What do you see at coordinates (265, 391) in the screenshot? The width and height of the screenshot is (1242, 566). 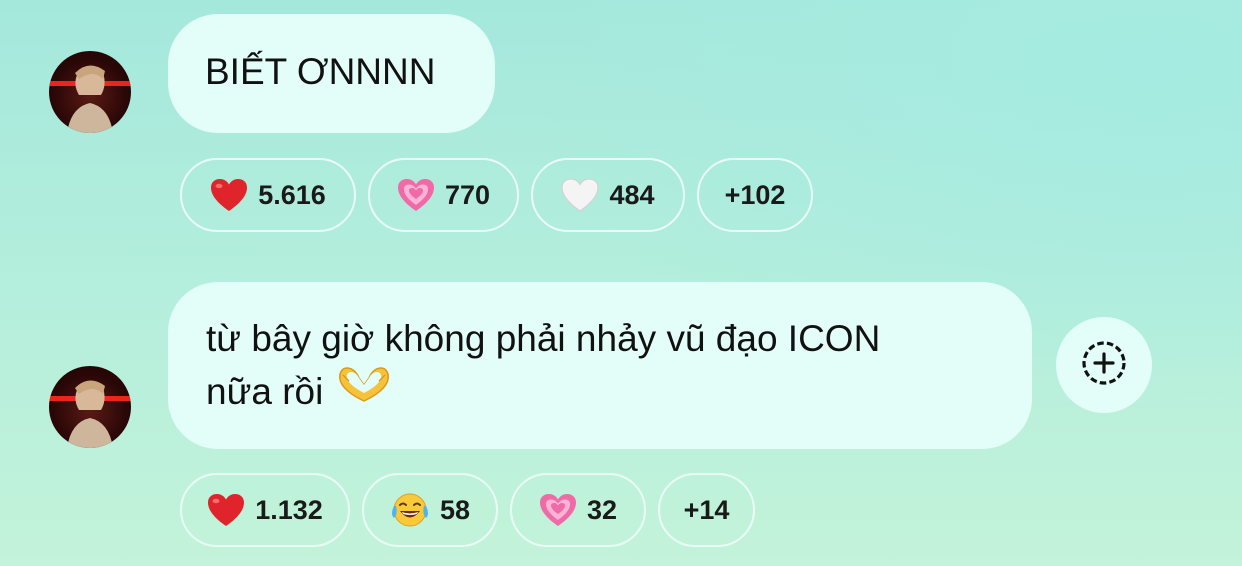 I see `message-text: nữa rồi` at bounding box center [265, 391].